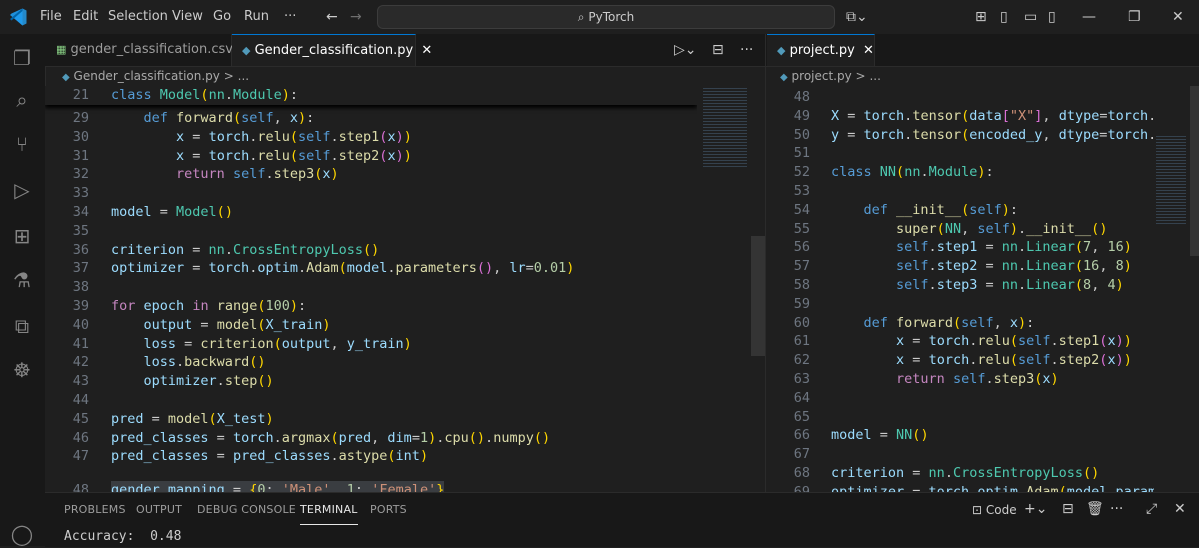 This screenshot has height=548, width=1199. Describe the element at coordinates (1068, 509) in the screenshot. I see `split-terminal-icon: ⊟` at that location.